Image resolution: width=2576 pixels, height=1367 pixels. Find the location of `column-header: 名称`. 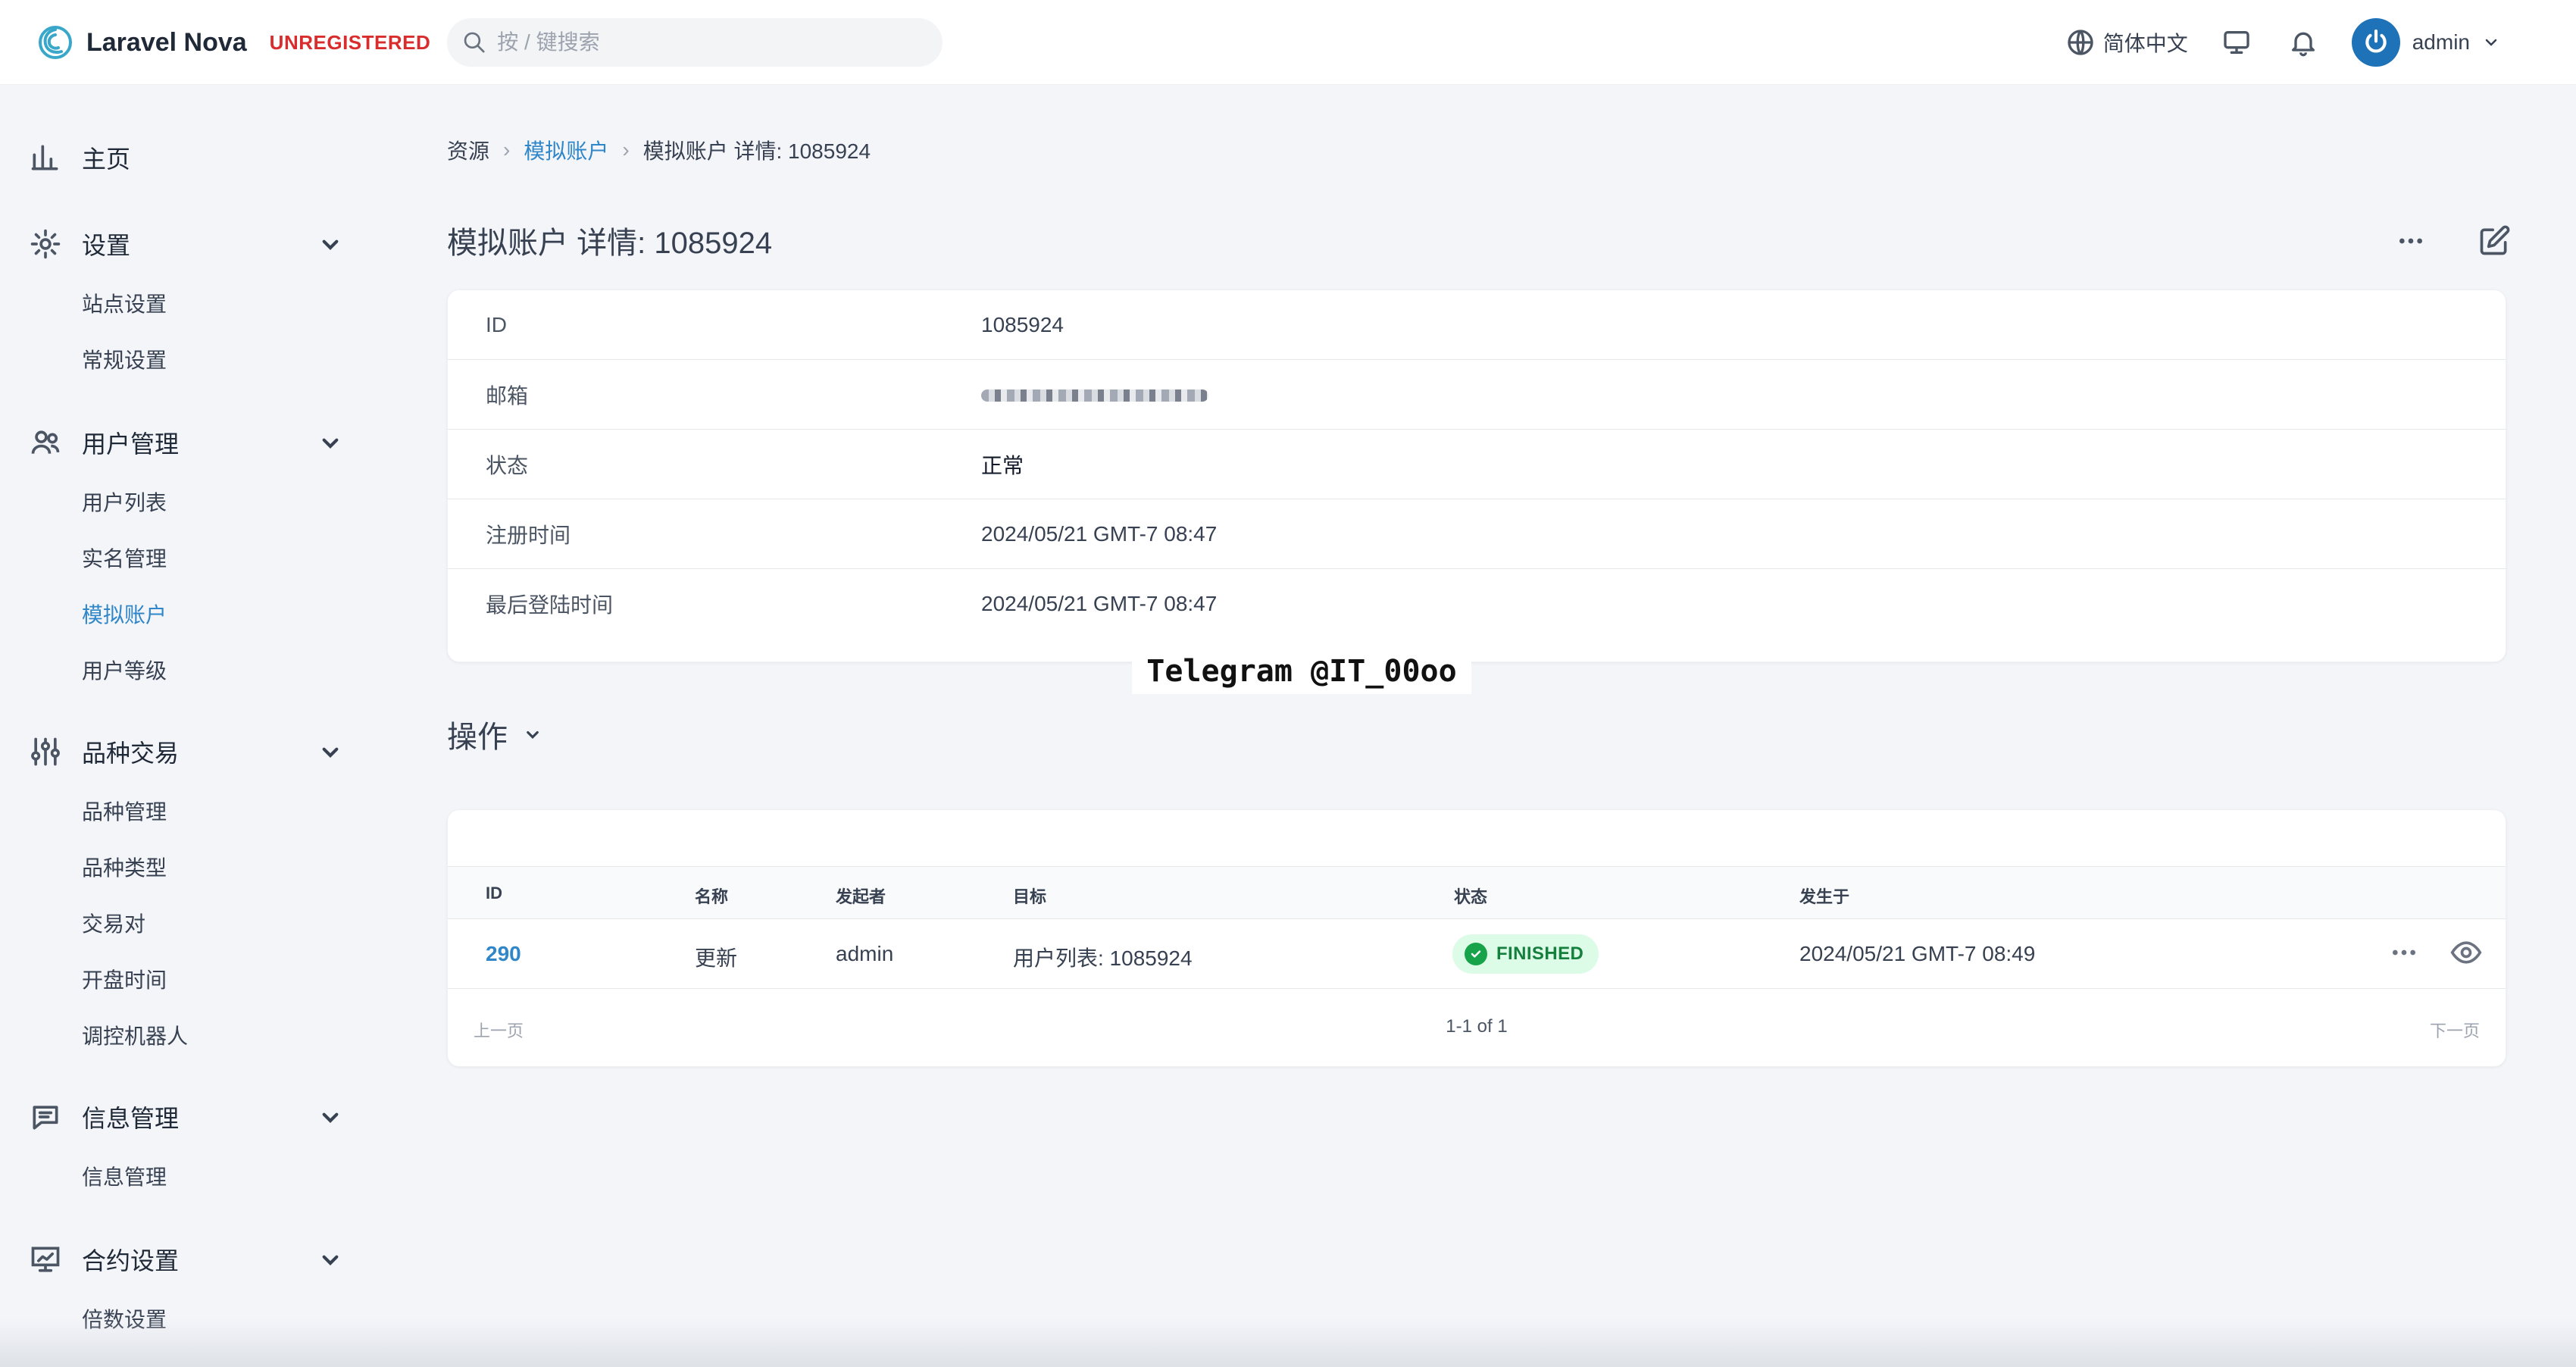

column-header: 名称 is located at coordinates (712, 897).